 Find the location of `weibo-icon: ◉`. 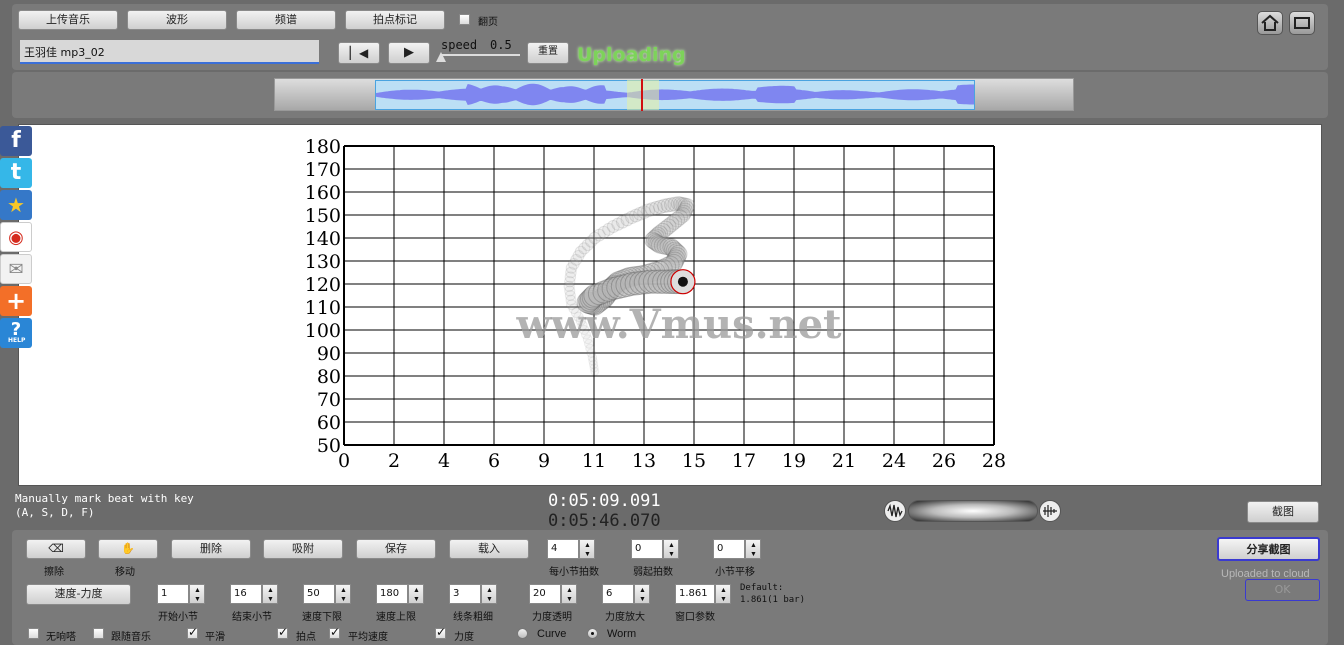

weibo-icon: ◉ is located at coordinates (16, 237).